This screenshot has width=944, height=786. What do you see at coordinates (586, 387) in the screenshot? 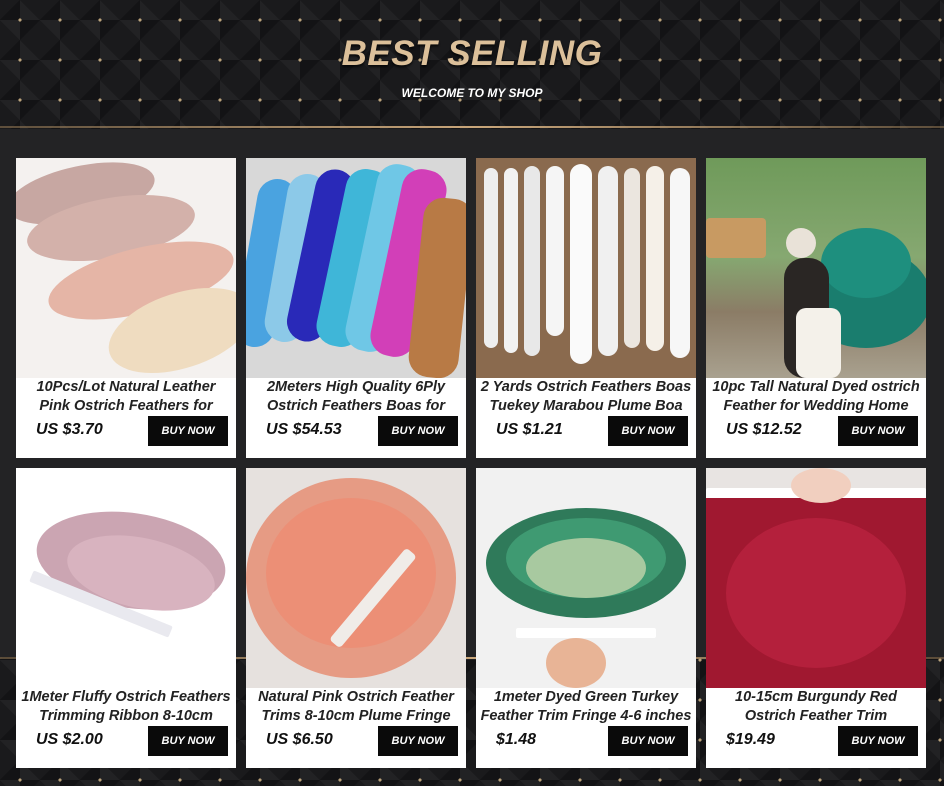
I see `product-title-line1: 2 Yards Ostrich Feathers Boas` at bounding box center [586, 387].